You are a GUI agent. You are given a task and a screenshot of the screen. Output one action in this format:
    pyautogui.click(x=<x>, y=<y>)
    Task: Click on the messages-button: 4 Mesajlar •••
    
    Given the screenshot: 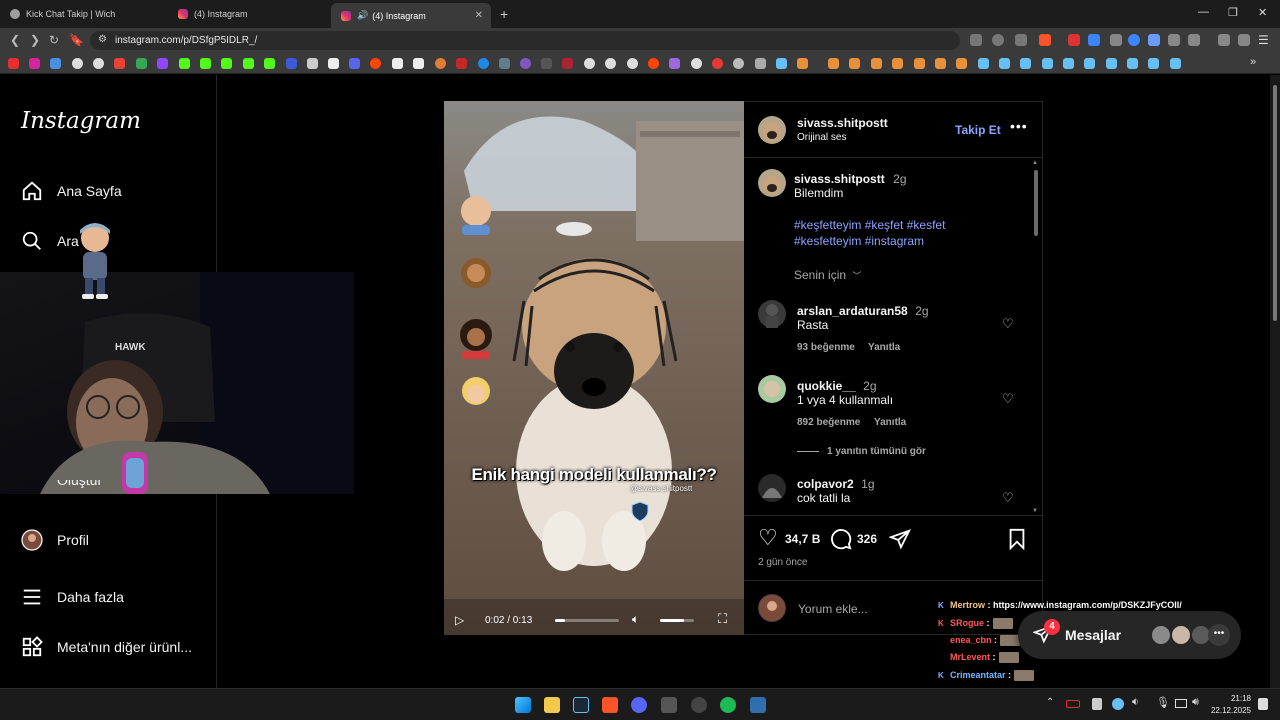 What is the action you would take?
    pyautogui.click(x=1129, y=635)
    